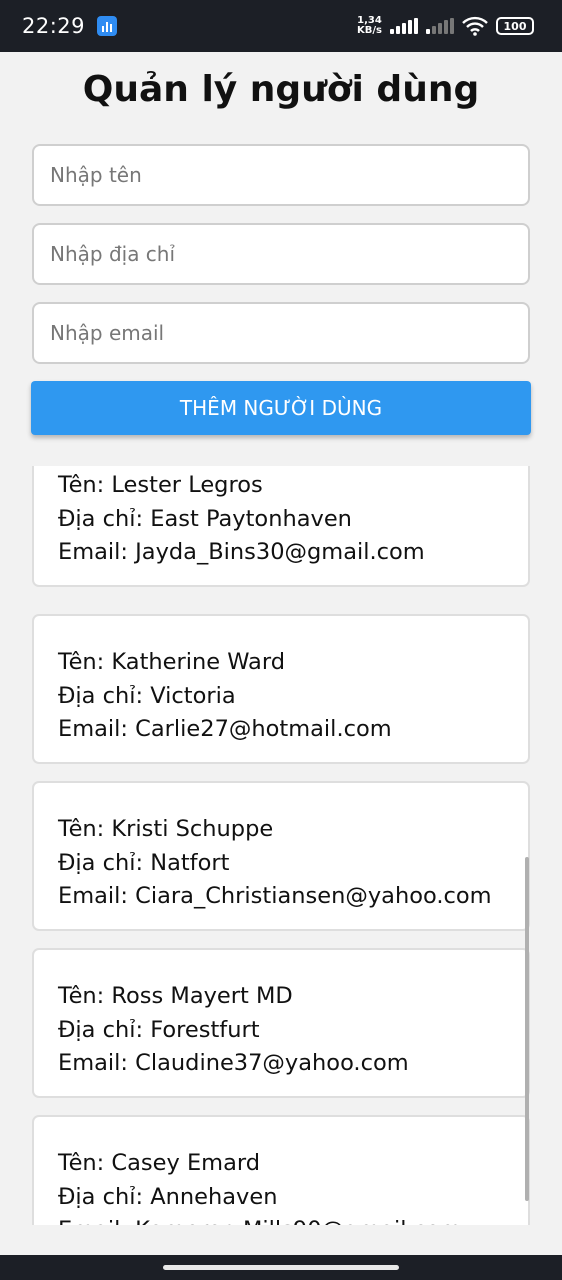 This screenshot has width=562, height=1280. Describe the element at coordinates (159, 1163) in the screenshot. I see `user-name: Tên: Casey Emard` at that location.